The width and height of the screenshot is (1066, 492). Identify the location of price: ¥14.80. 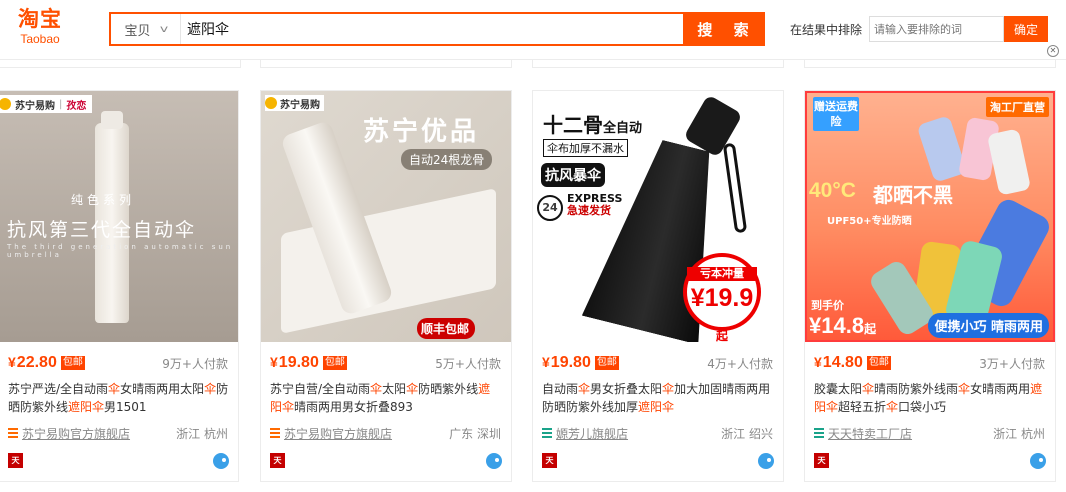
(838, 363).